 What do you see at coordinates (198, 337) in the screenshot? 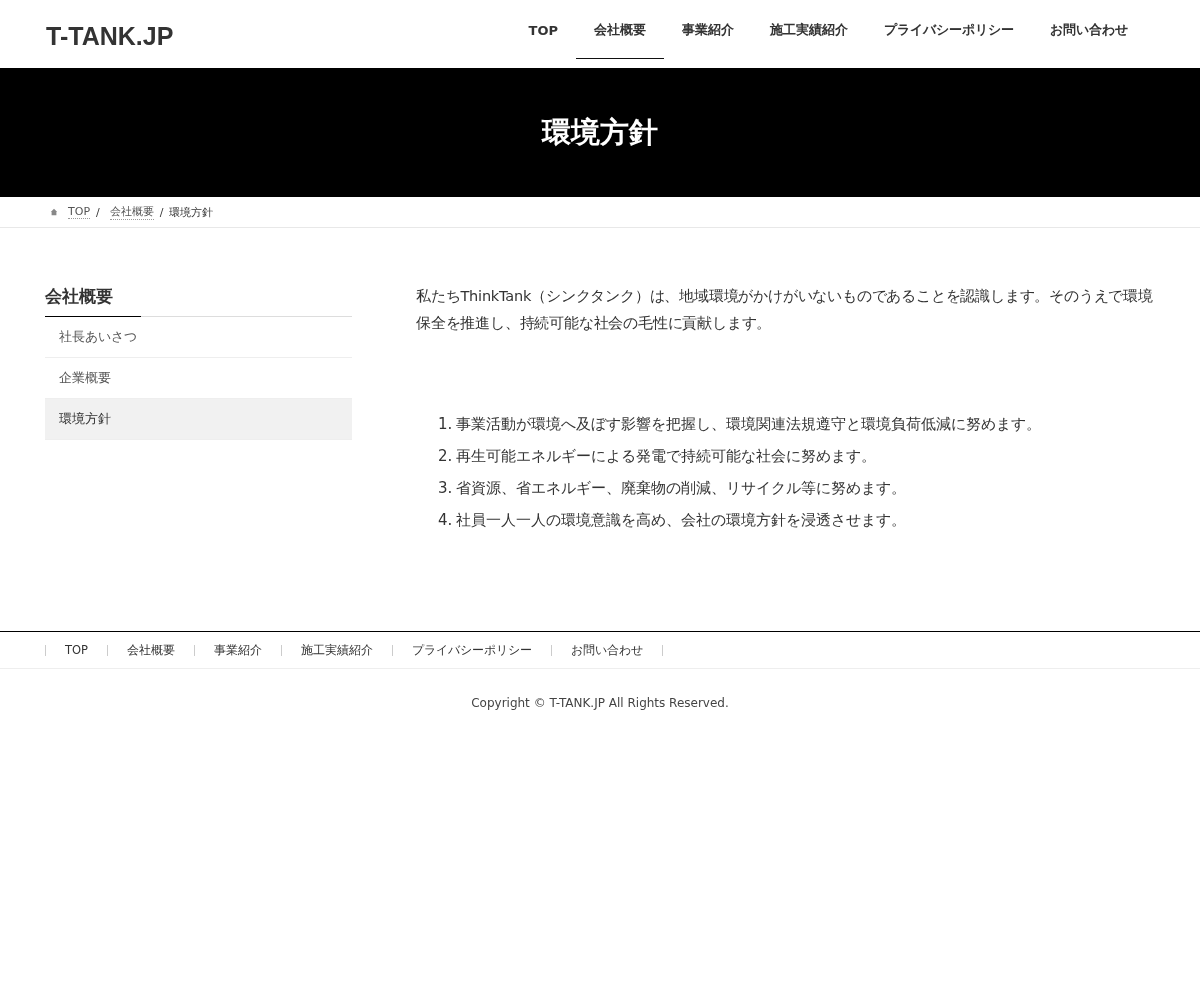
I see `sidebar-item: 社長あいさつ` at bounding box center [198, 337].